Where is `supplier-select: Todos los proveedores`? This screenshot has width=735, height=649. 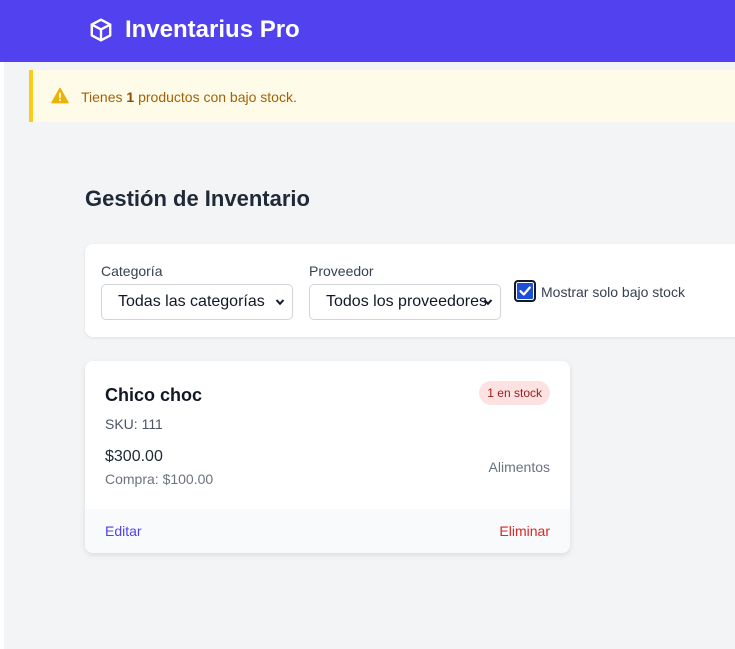 supplier-select: Todos los proveedores is located at coordinates (405, 302).